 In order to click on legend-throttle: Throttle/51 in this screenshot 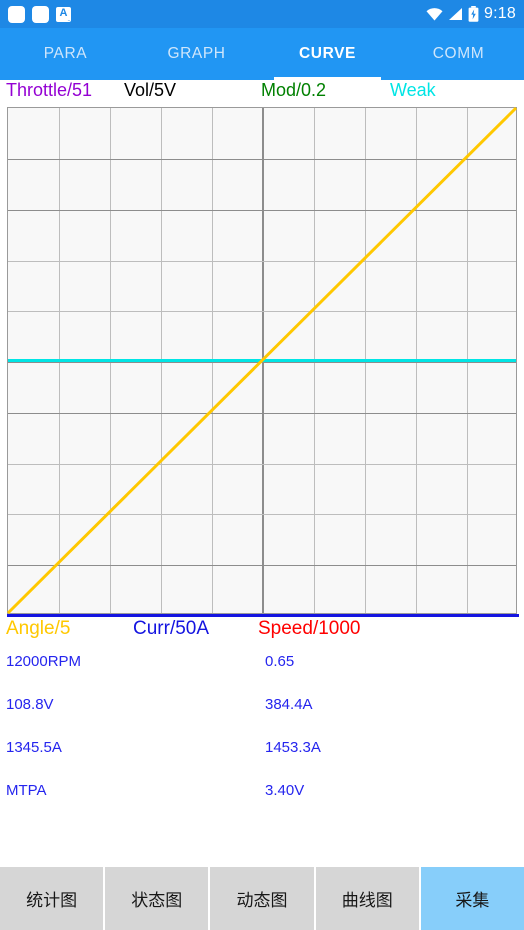, I will do `click(49, 90)`.